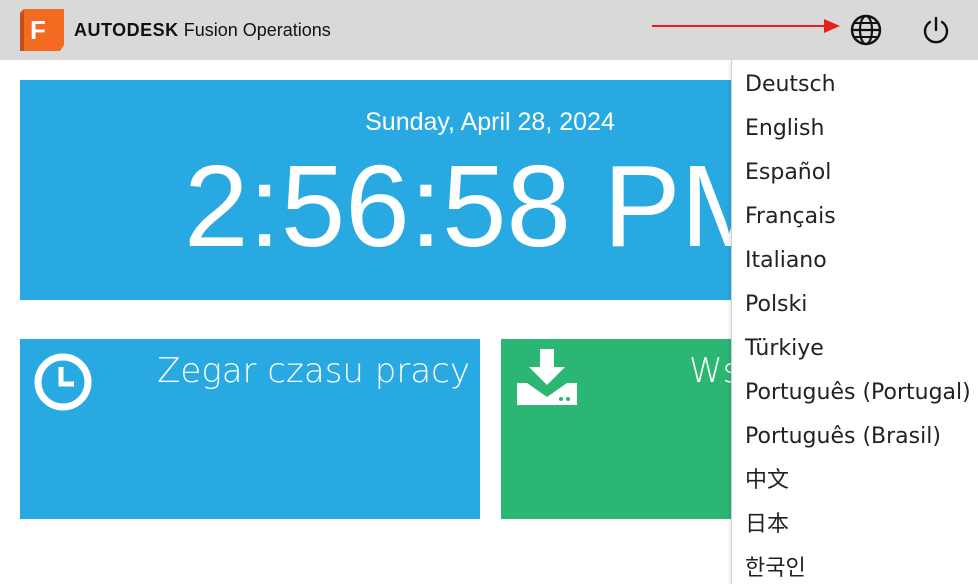 This screenshot has height=584, width=978. What do you see at coordinates (621, 429) in the screenshot?
I see `tile-download: Wsp` at bounding box center [621, 429].